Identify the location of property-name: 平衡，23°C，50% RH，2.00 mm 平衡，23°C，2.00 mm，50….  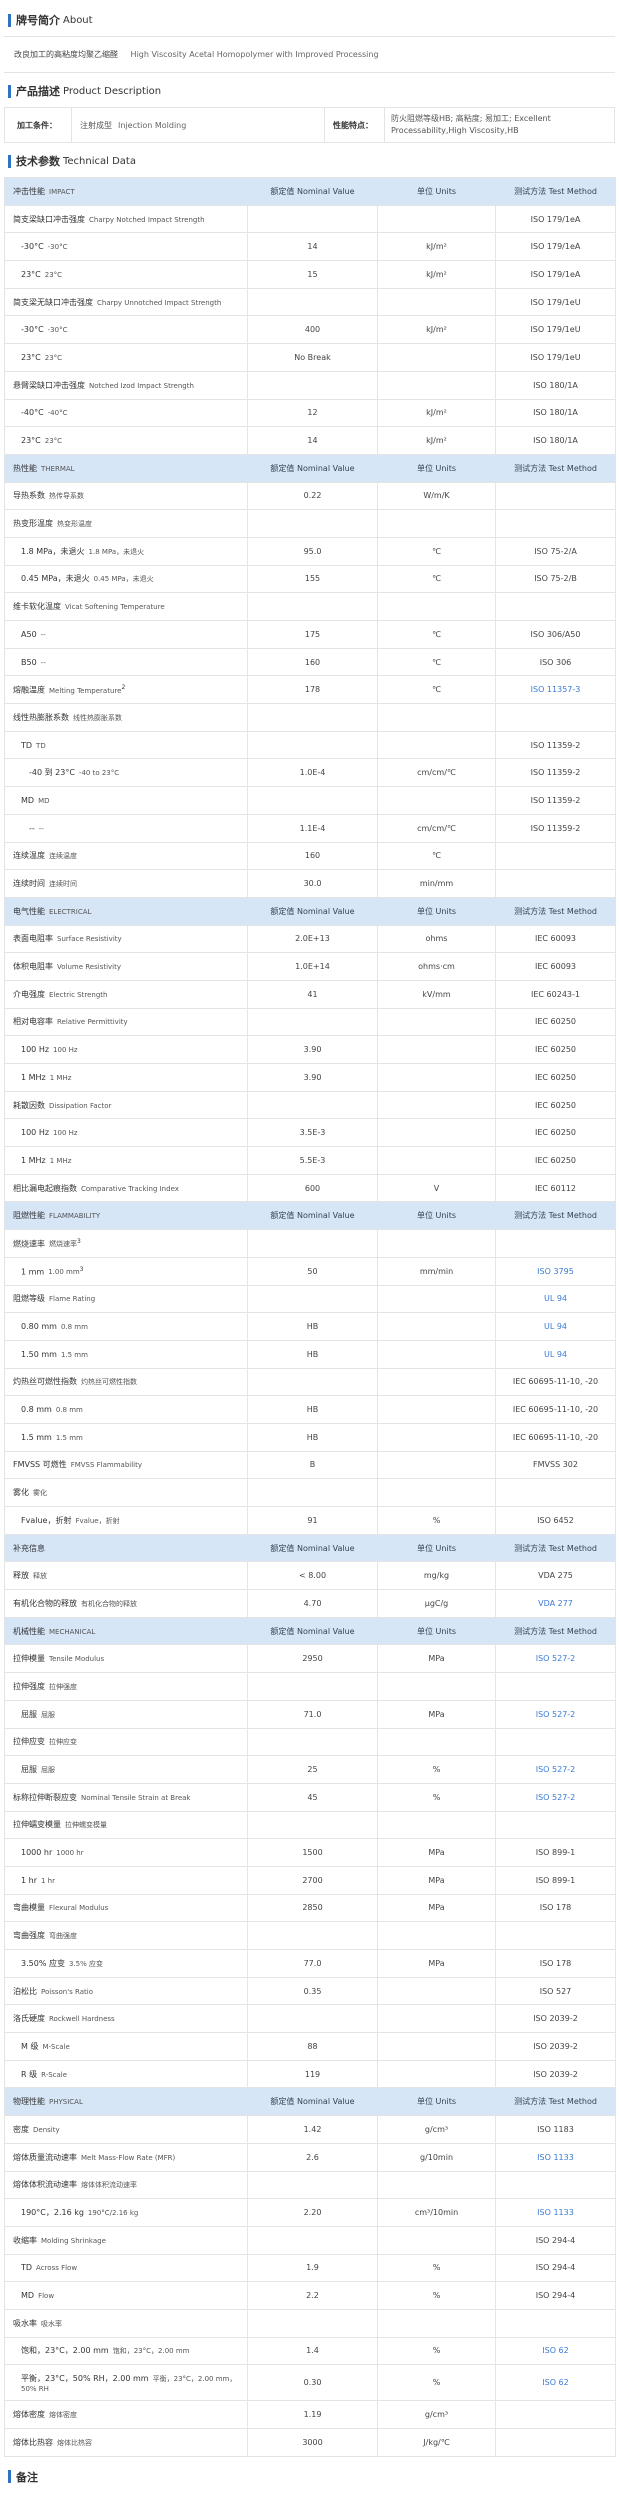
(126, 2383).